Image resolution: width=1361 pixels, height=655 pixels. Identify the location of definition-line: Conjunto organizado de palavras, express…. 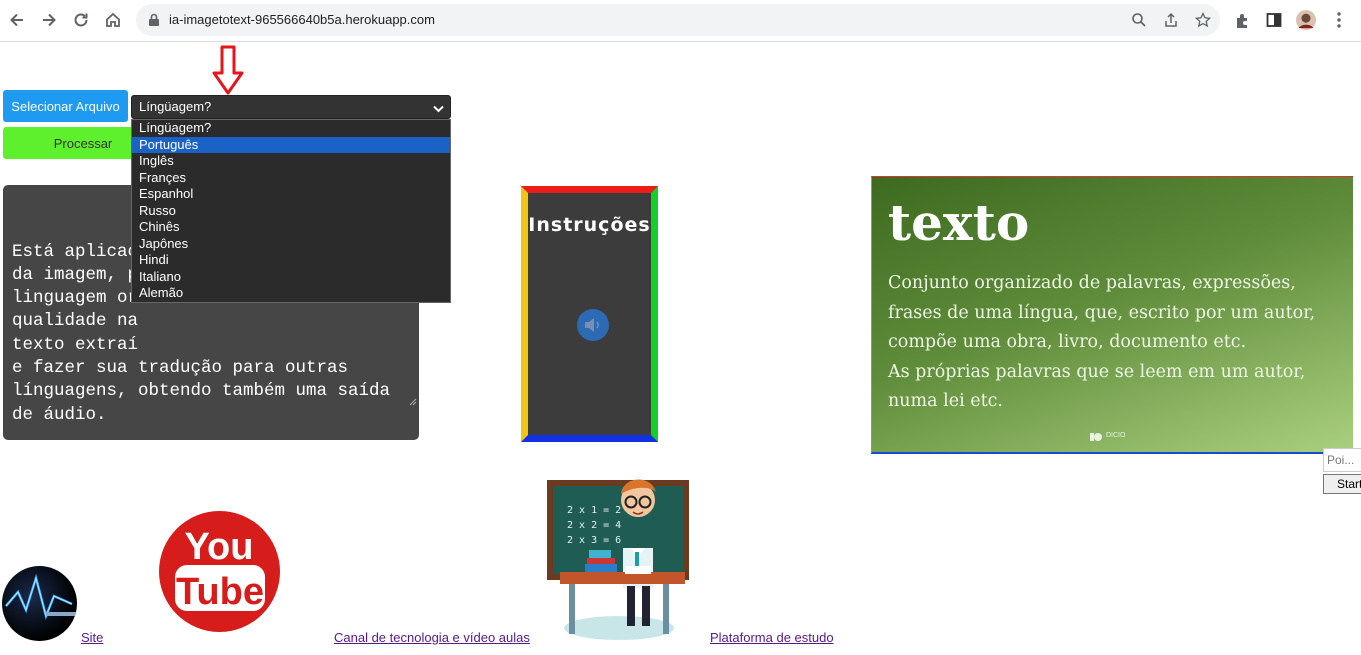
(1092, 283).